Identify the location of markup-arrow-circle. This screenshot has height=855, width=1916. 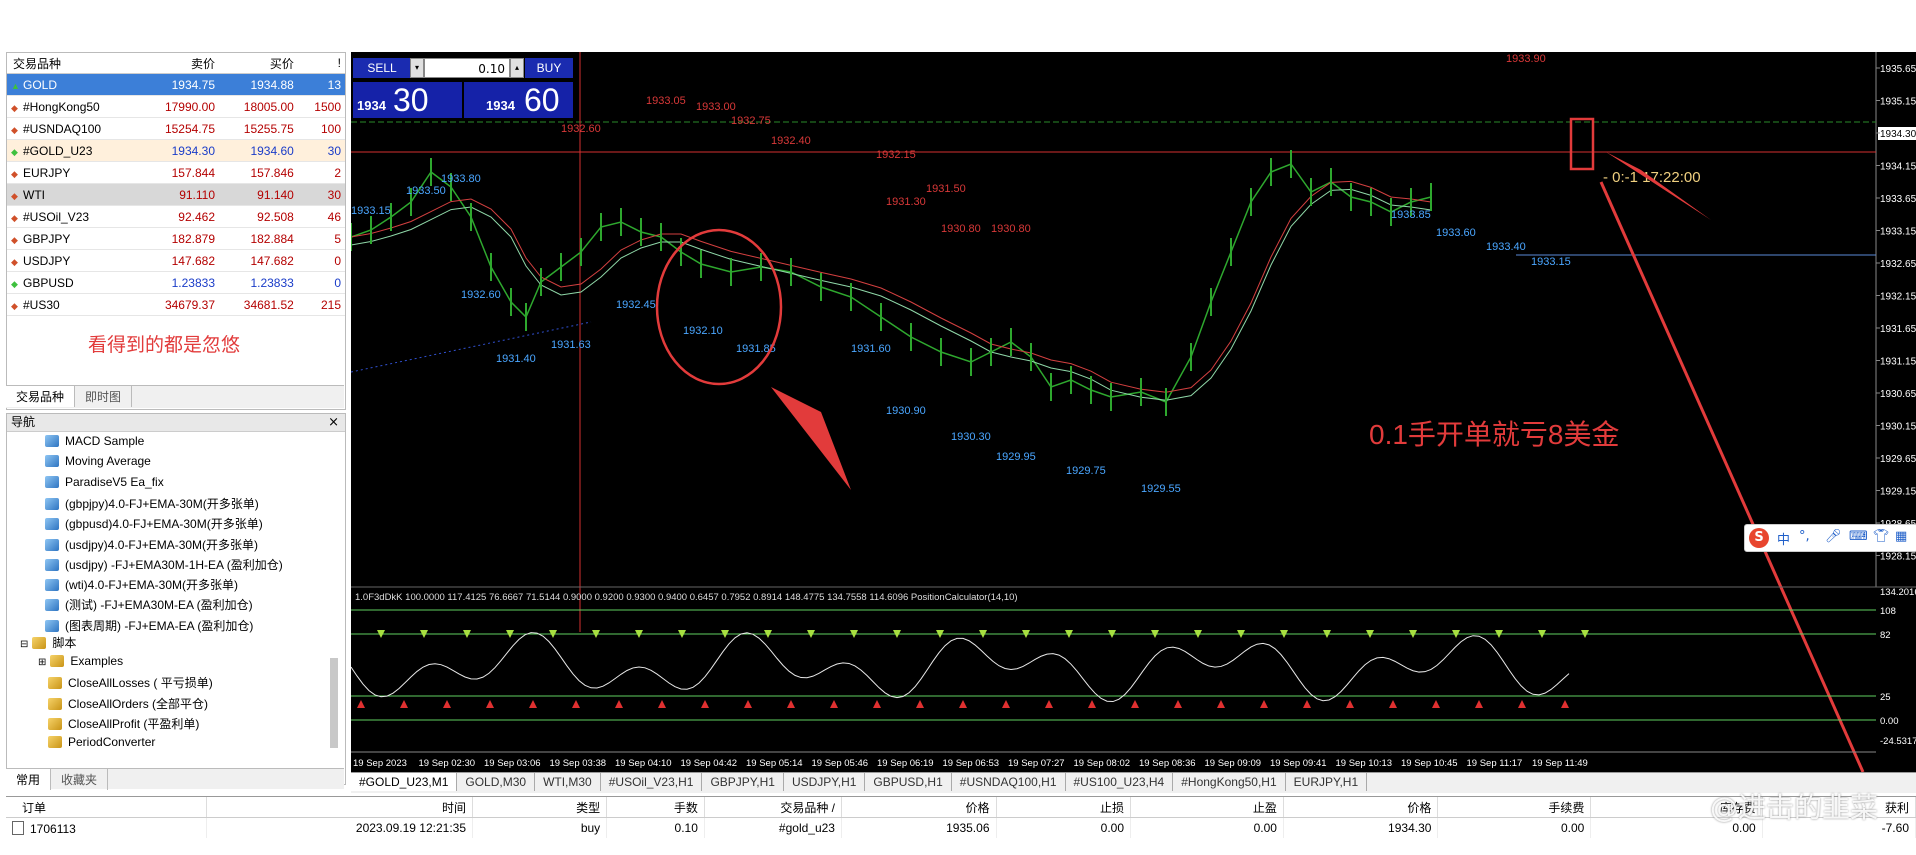
(811, 438).